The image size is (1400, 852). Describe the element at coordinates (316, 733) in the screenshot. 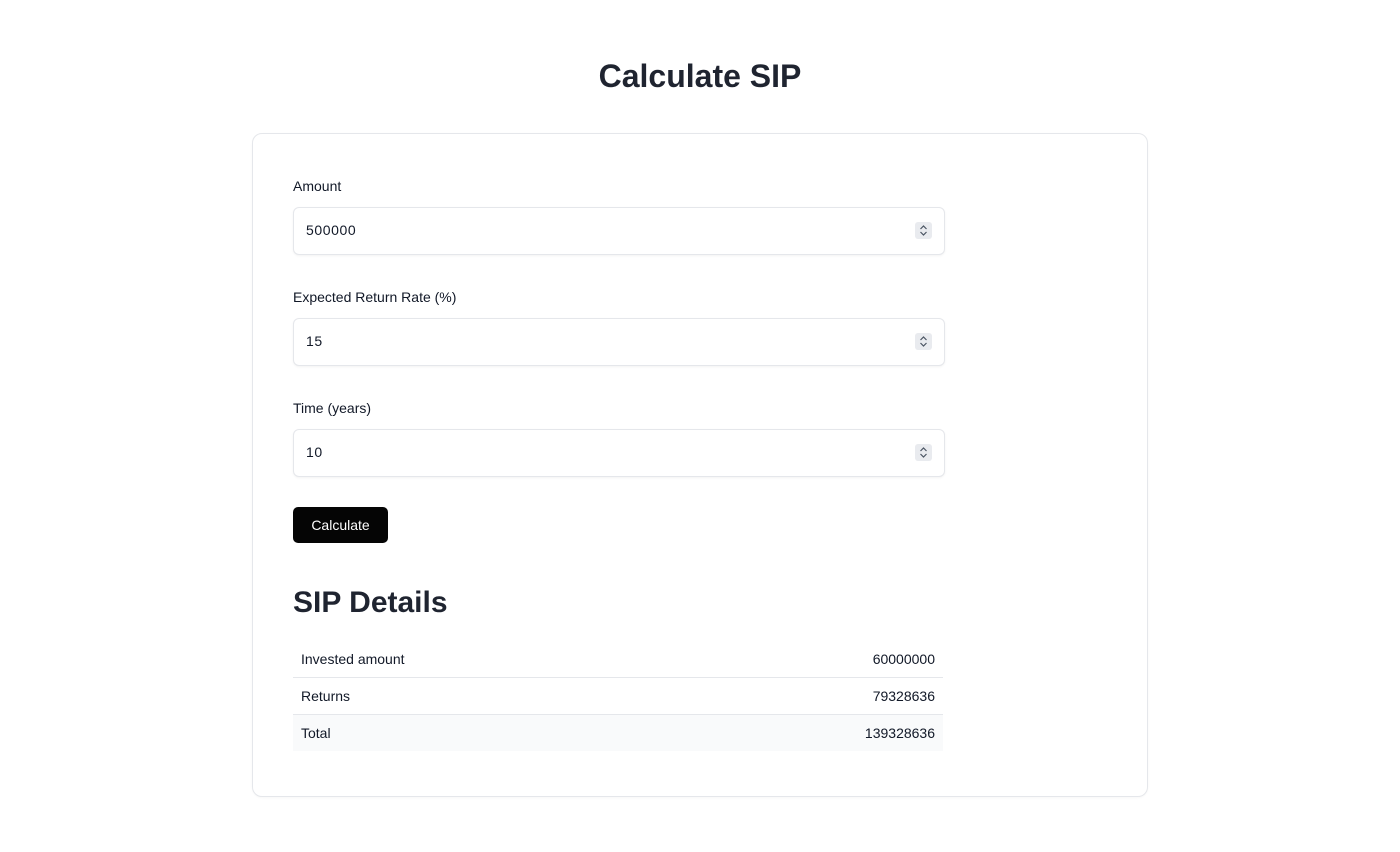

I see `total-label: Total` at that location.